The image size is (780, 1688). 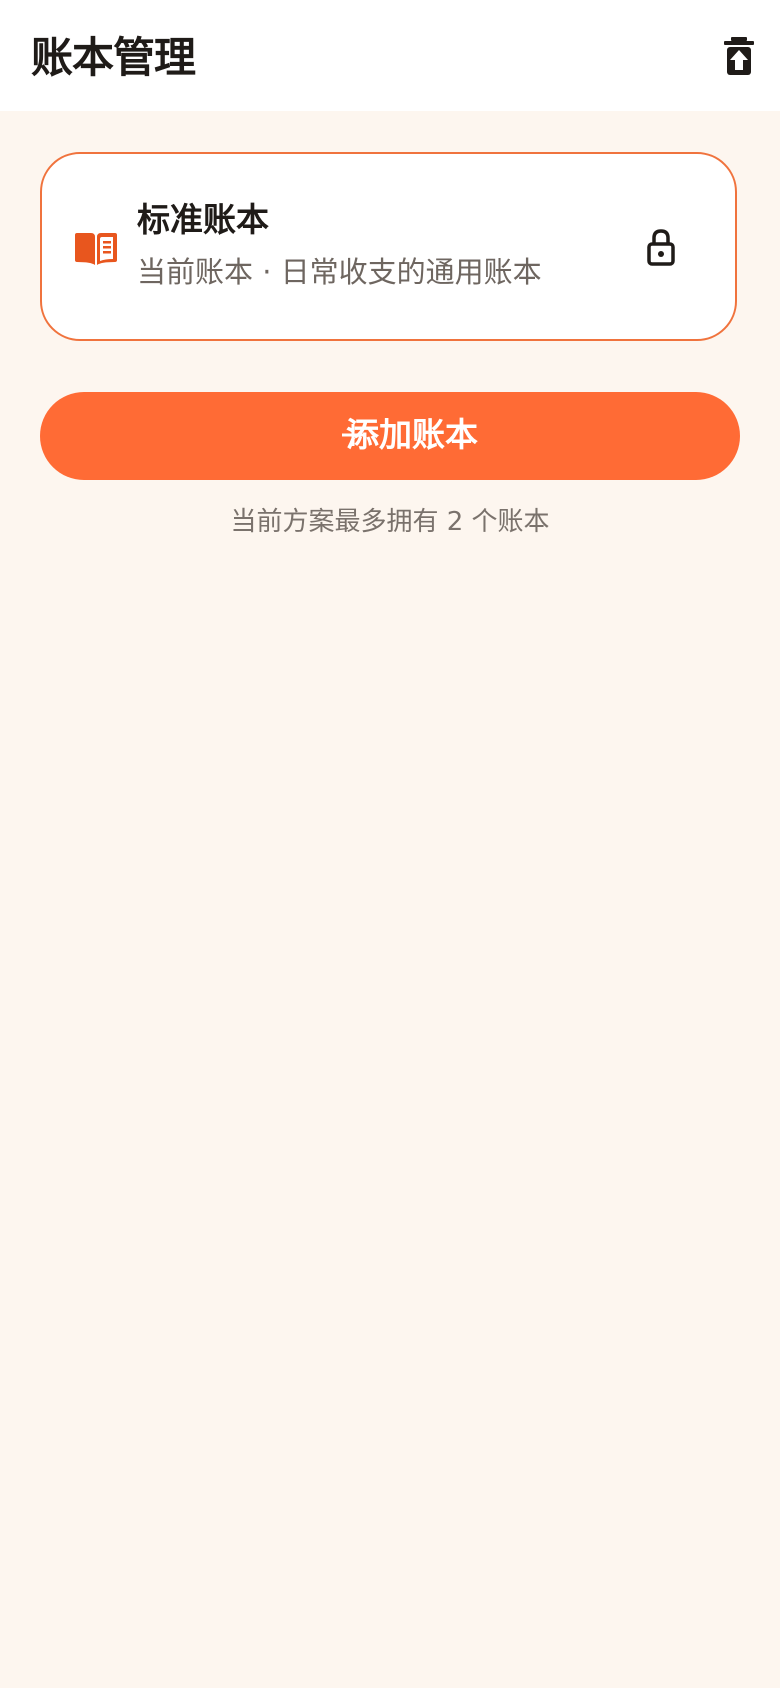 What do you see at coordinates (390, 522) in the screenshot?
I see `plan-limit-note: 当前方案最多拥有 2 个账本` at bounding box center [390, 522].